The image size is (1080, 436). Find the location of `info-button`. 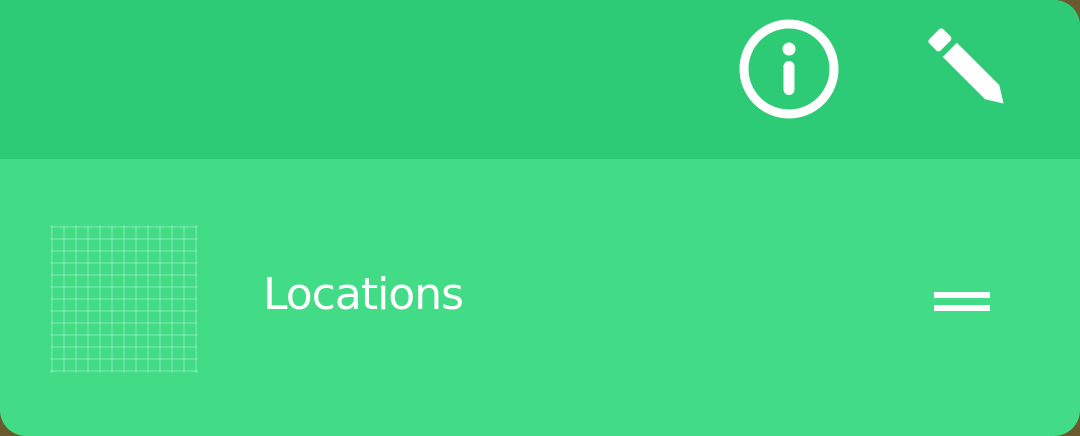

info-button is located at coordinates (789, 69).